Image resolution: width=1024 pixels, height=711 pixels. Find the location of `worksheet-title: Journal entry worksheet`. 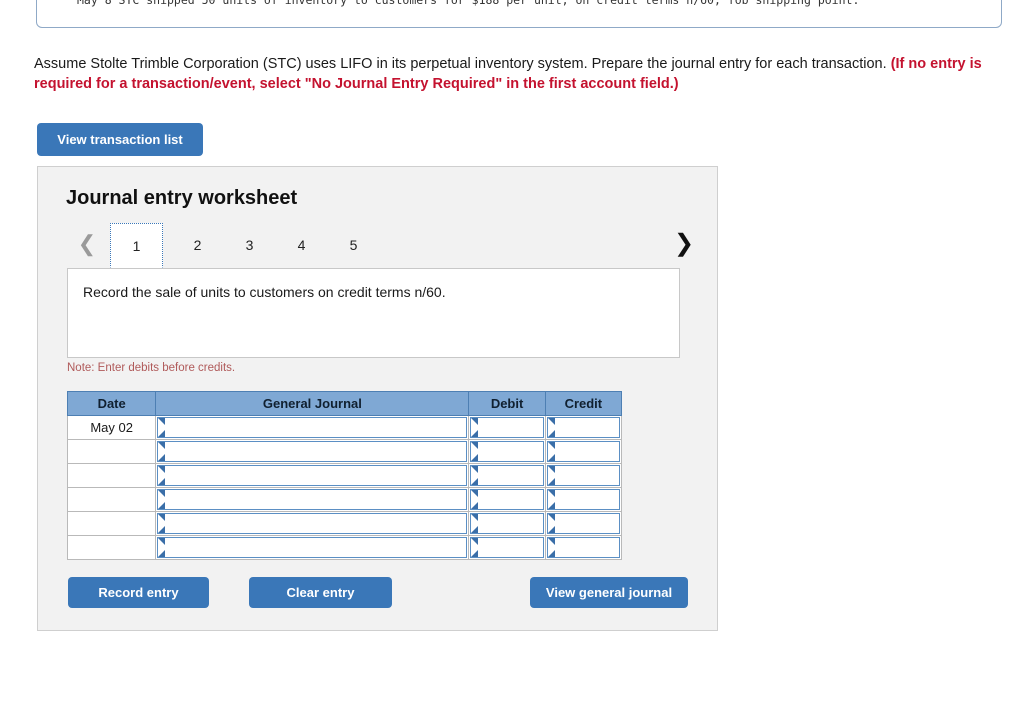

worksheet-title: Journal entry worksheet is located at coordinates (182, 198).